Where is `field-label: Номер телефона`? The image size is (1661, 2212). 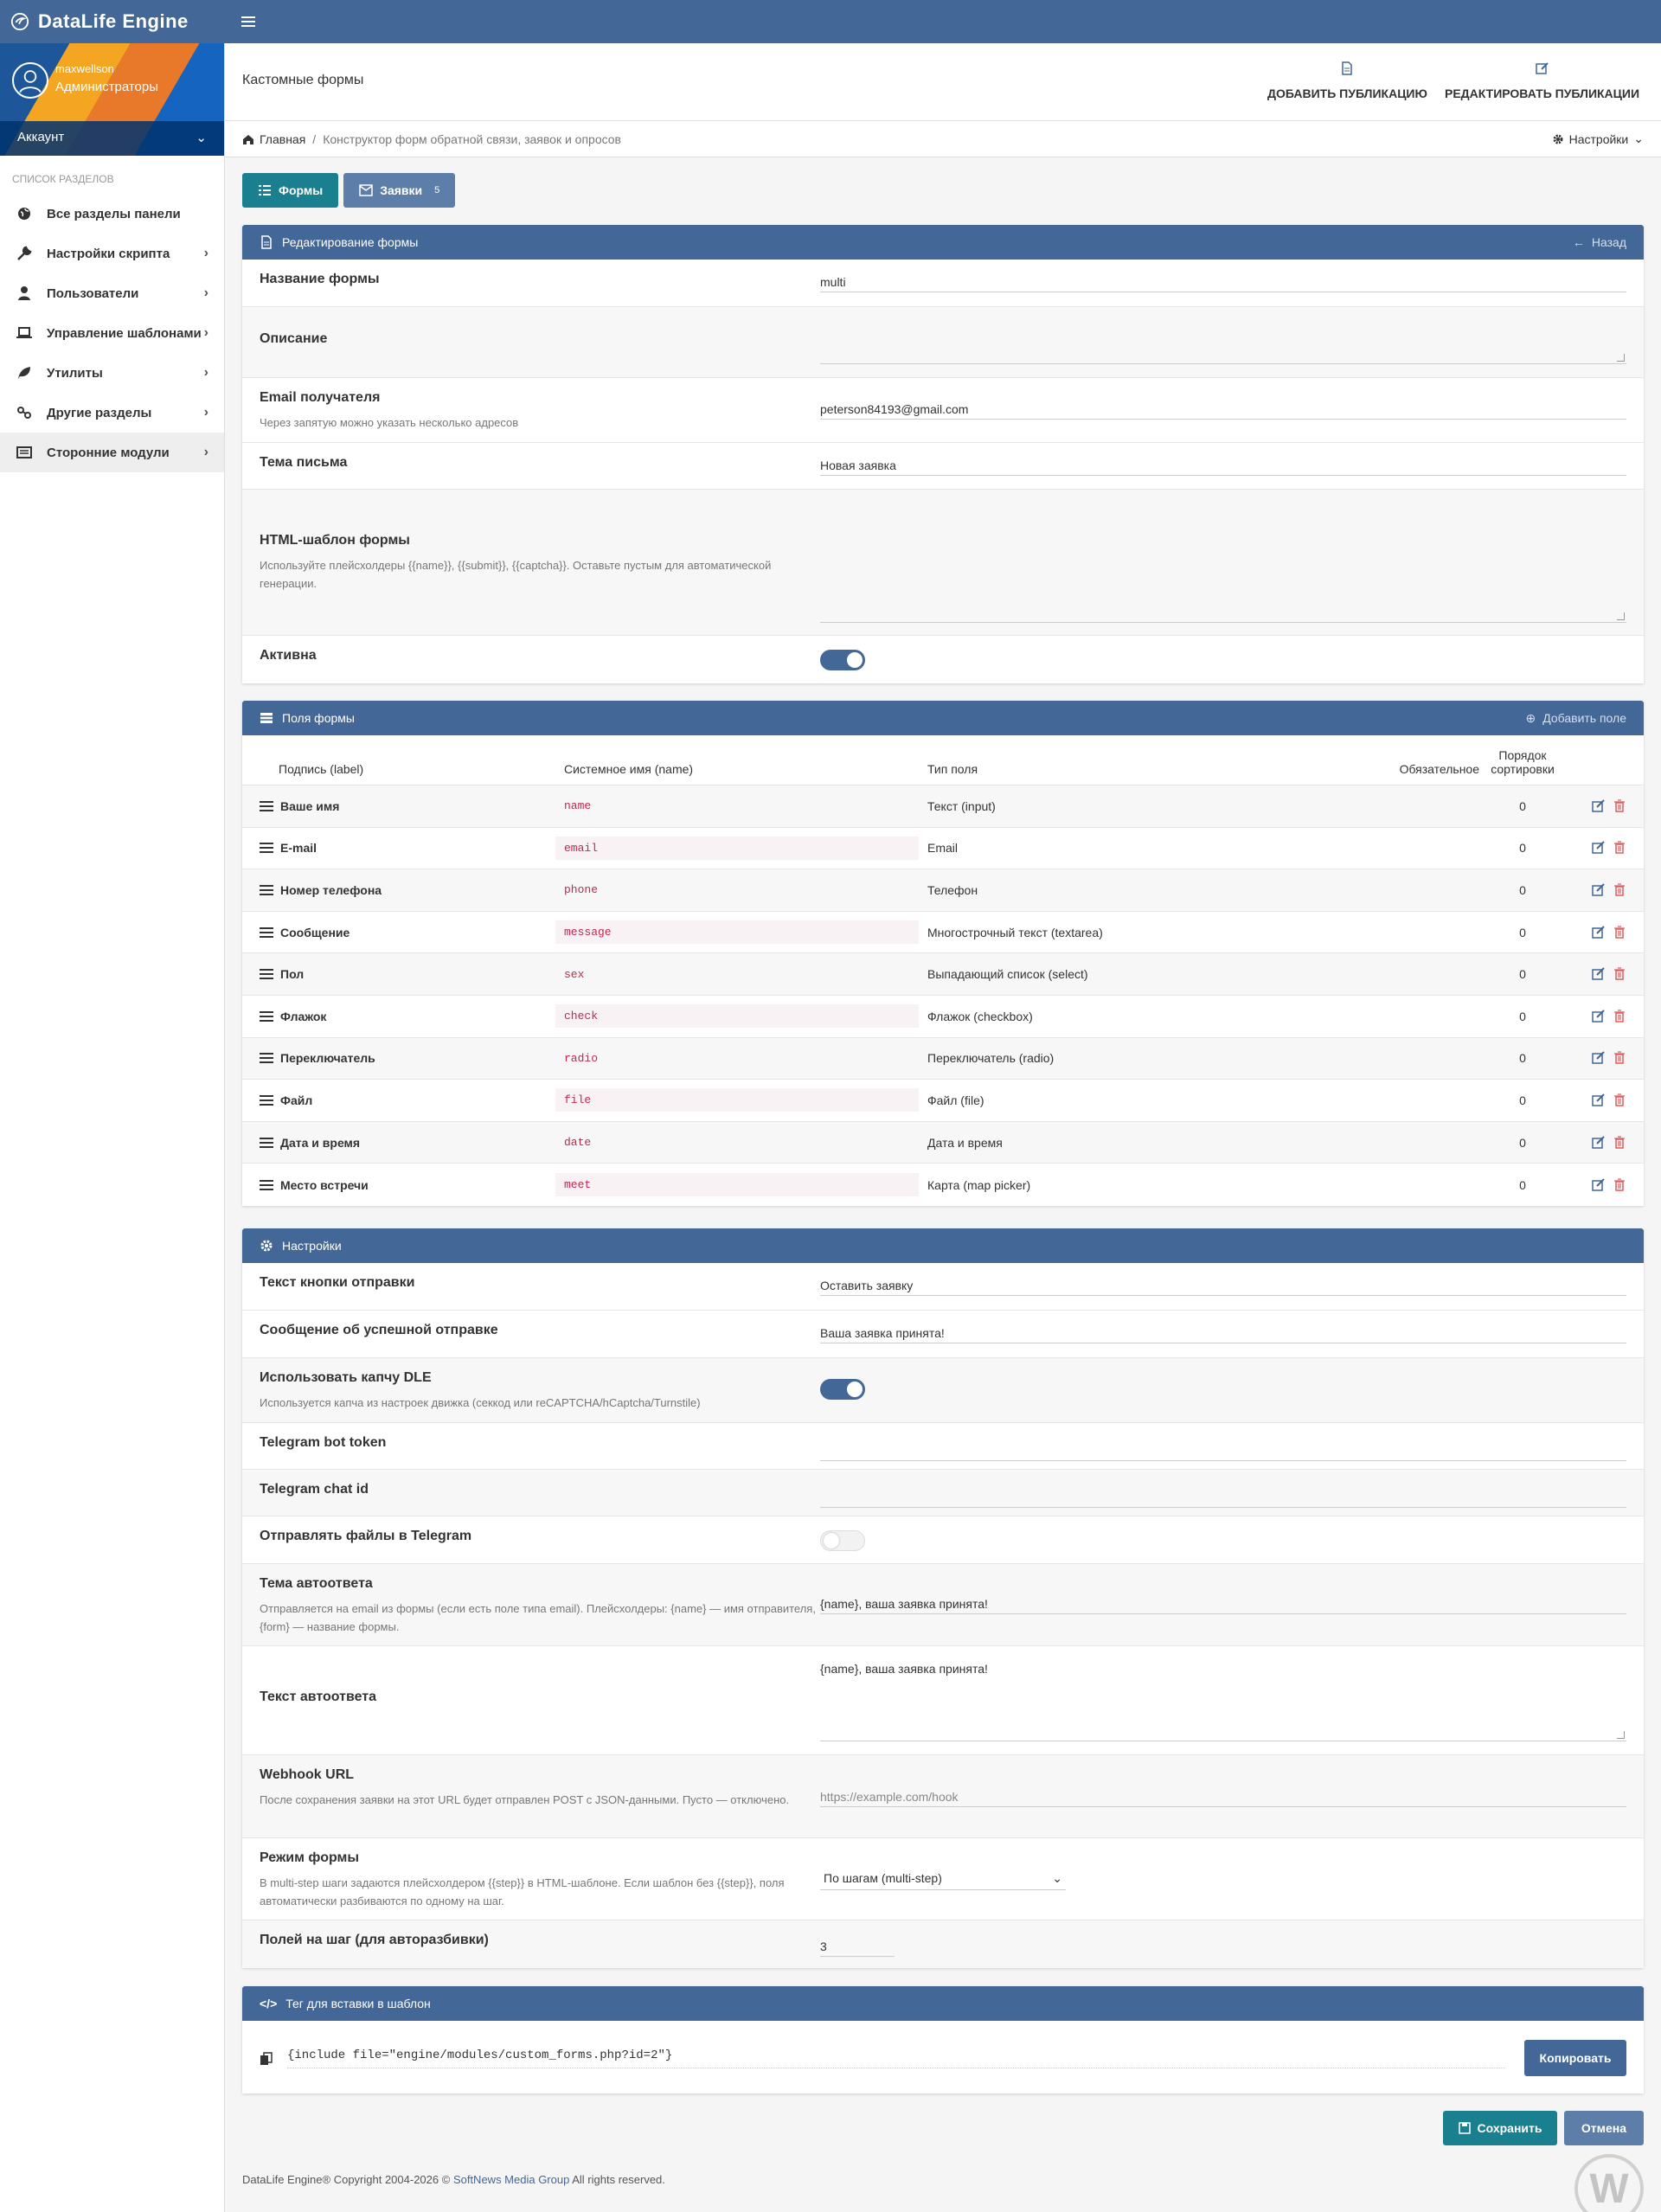 field-label: Номер телефона is located at coordinates (331, 889).